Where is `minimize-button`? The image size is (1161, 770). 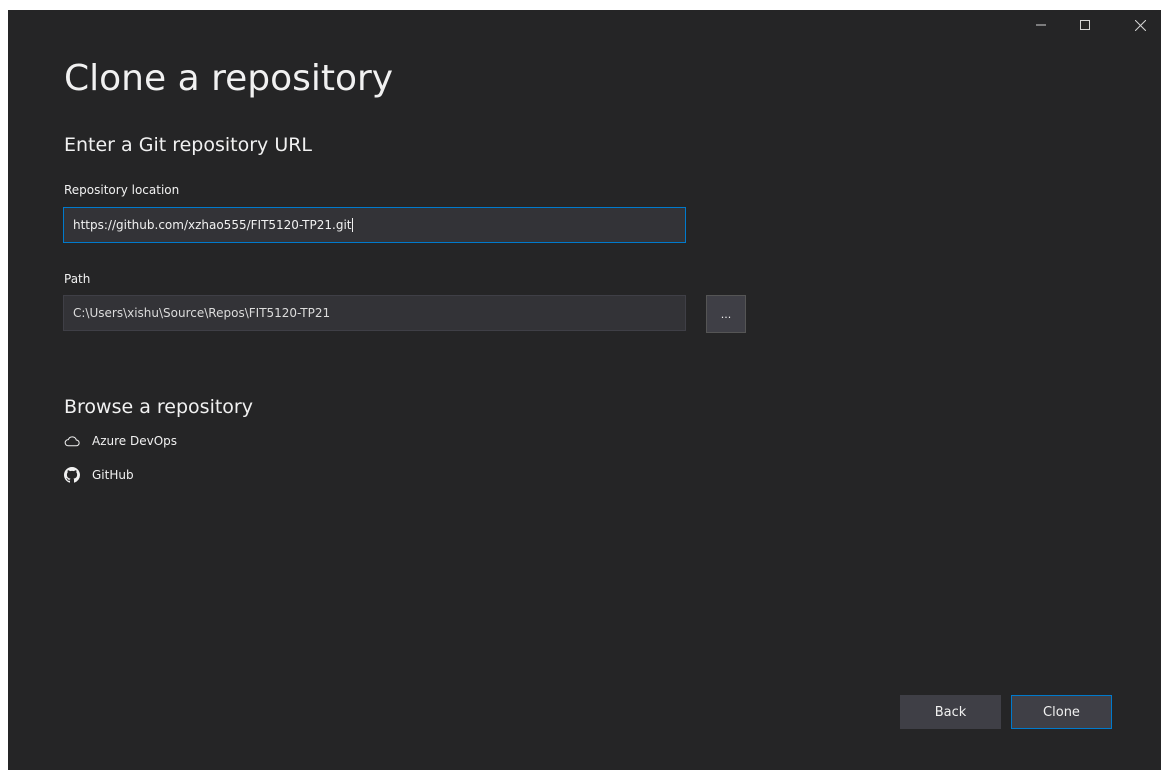
minimize-button is located at coordinates (1041, 25).